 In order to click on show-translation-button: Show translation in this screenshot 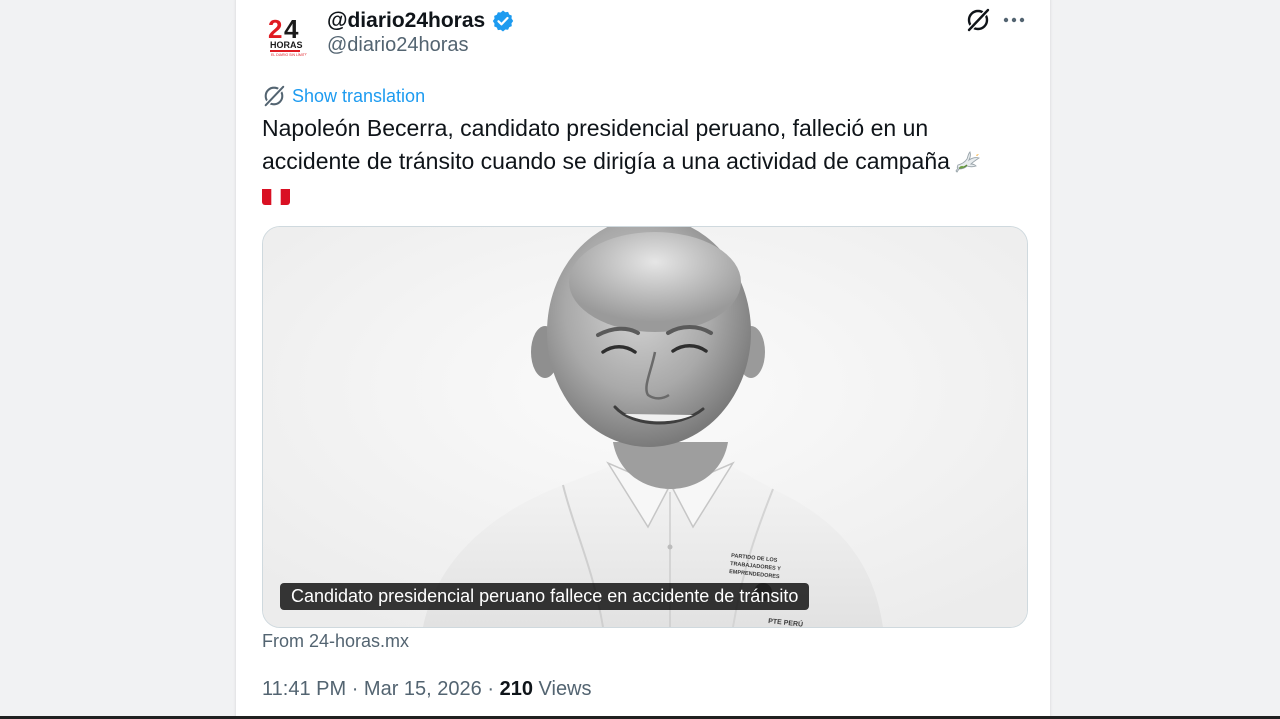, I will do `click(343, 96)`.